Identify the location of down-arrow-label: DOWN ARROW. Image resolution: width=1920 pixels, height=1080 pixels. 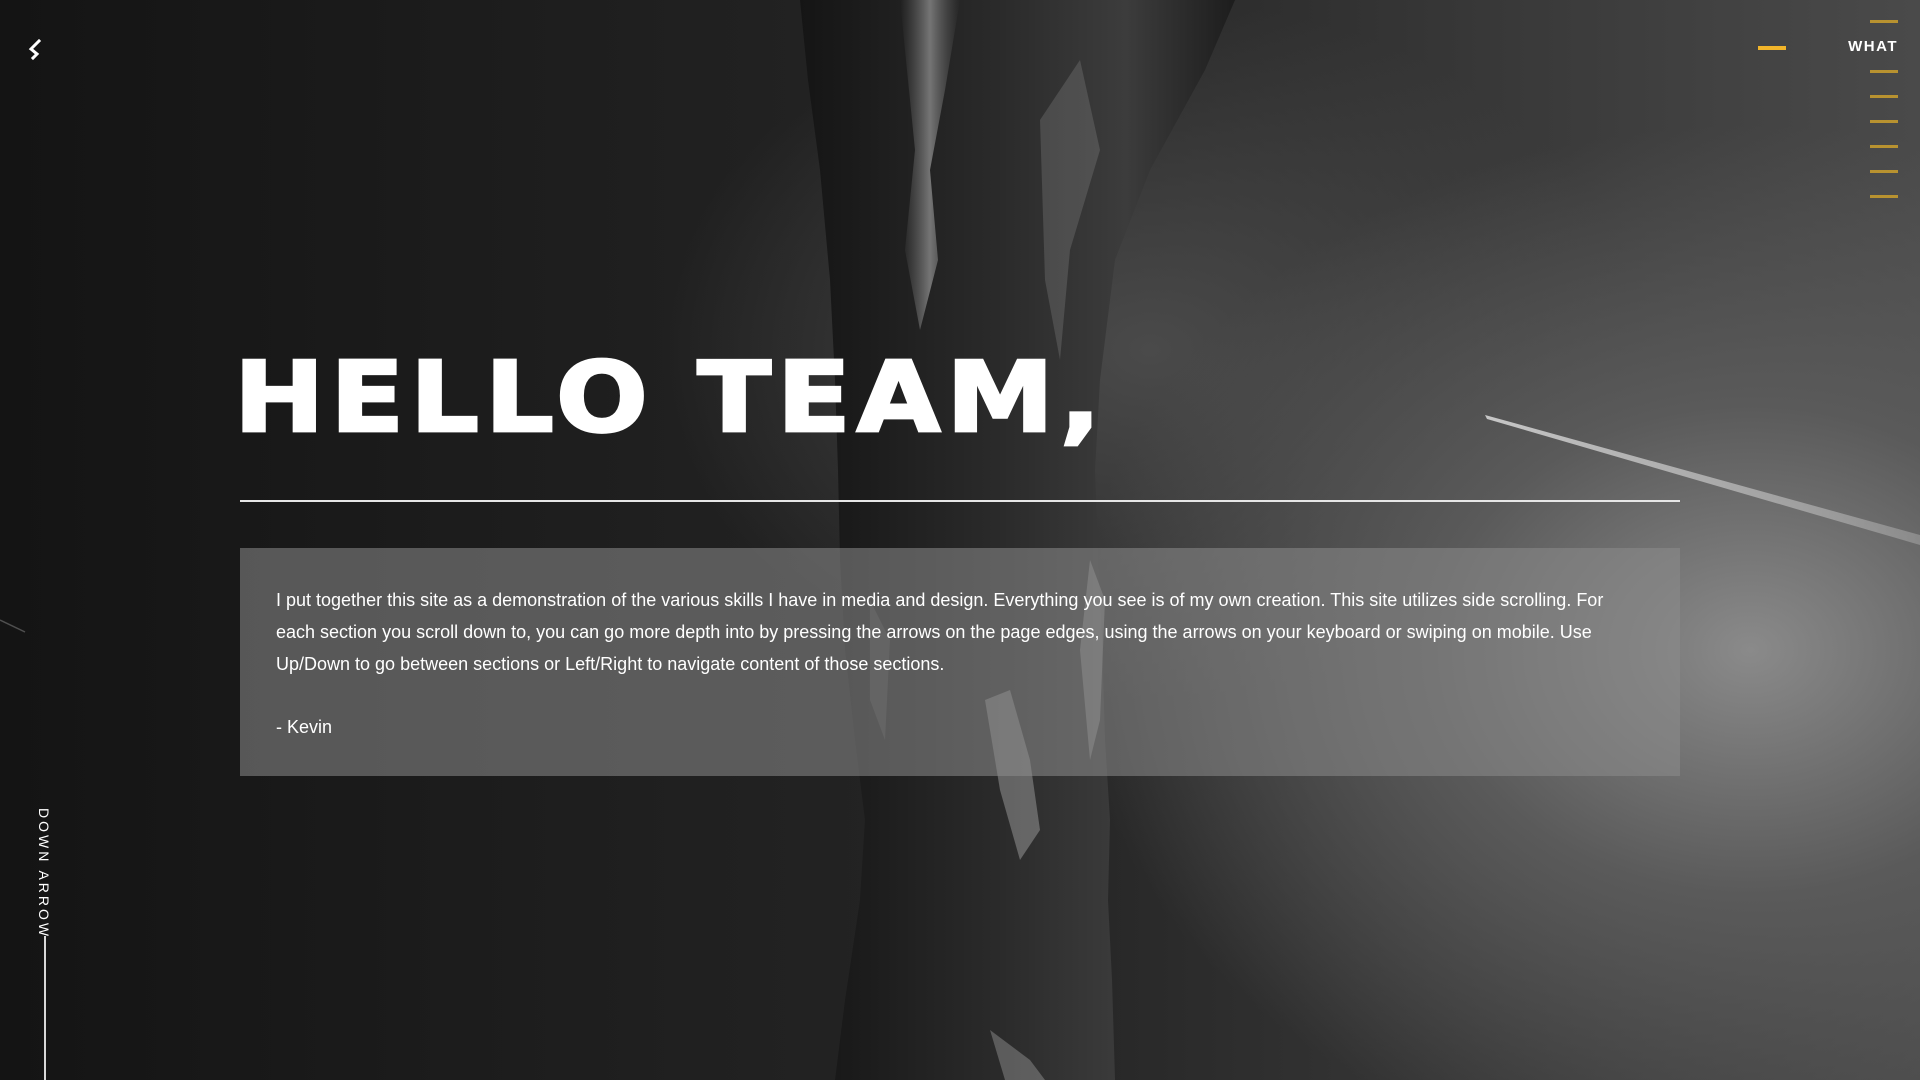
(44, 874).